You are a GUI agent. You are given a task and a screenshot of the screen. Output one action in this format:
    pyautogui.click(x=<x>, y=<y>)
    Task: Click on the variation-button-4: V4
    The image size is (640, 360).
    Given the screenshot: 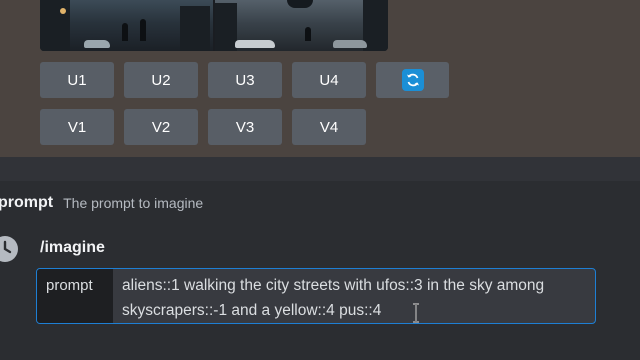 What is the action you would take?
    pyautogui.click(x=329, y=127)
    